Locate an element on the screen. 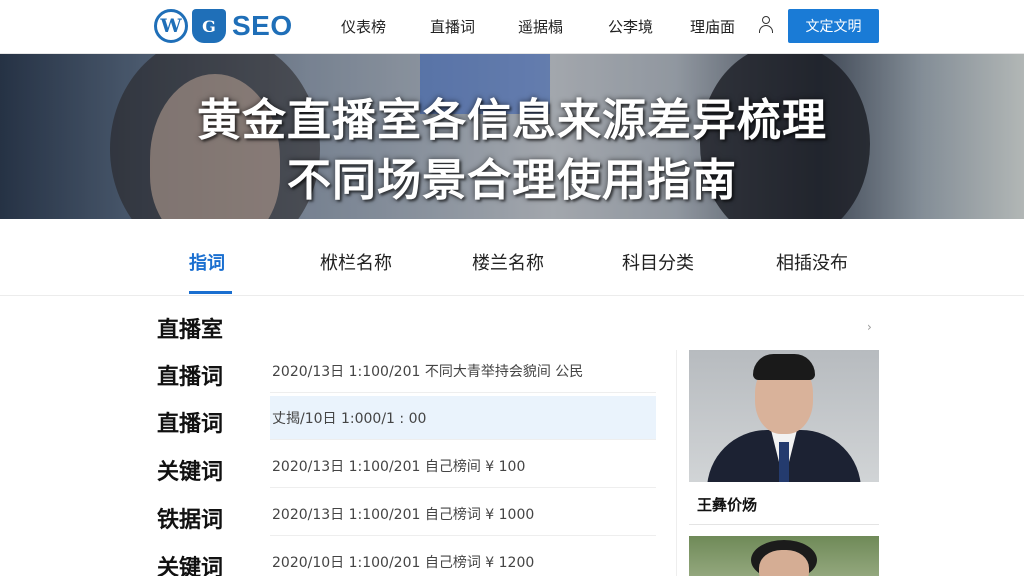 This screenshot has width=1024, height=576. chevron-right-icon: › is located at coordinates (869, 327).